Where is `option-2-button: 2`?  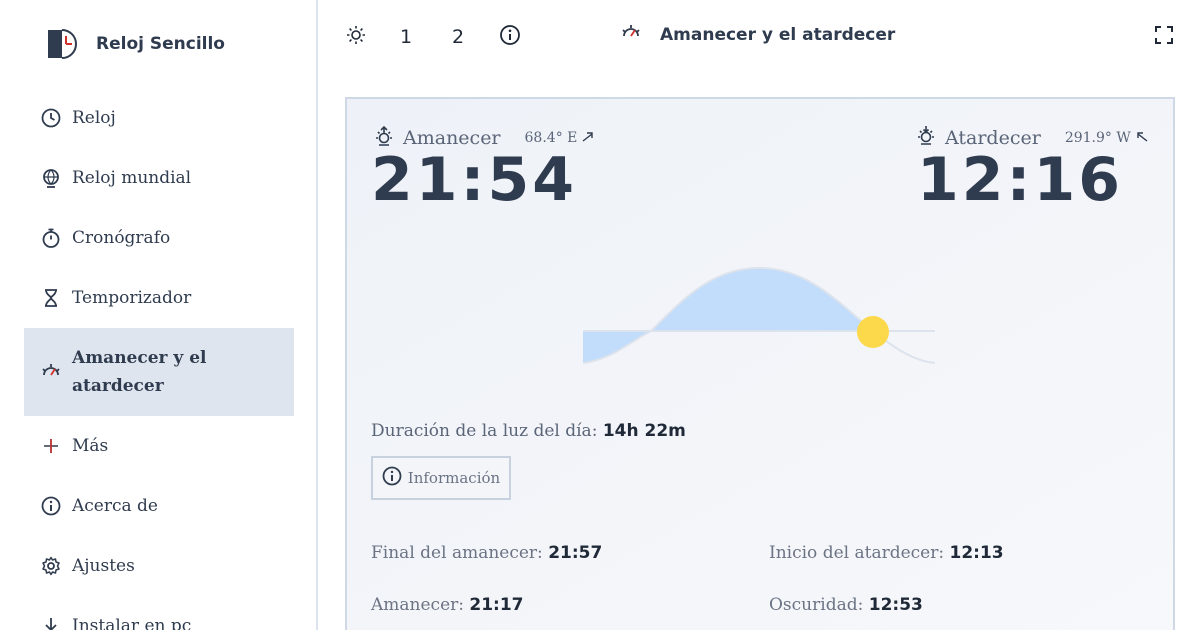 option-2-button: 2 is located at coordinates (458, 37).